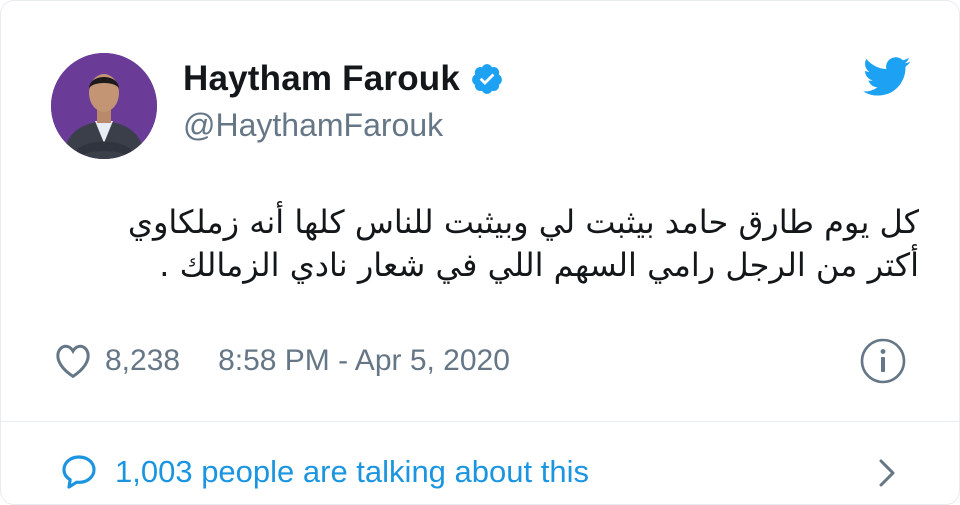 The width and height of the screenshot is (960, 505). Describe the element at coordinates (321, 79) in the screenshot. I see `author-display-name: Haytham Farouk` at that location.